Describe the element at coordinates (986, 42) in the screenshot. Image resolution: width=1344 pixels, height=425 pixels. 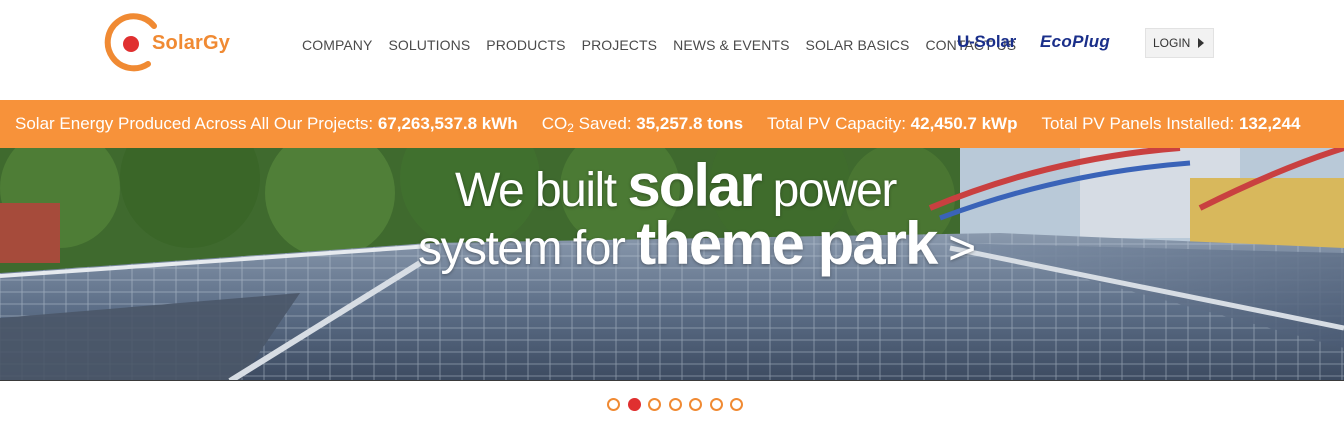
I see `usolar-brand-link: U-Solar` at that location.